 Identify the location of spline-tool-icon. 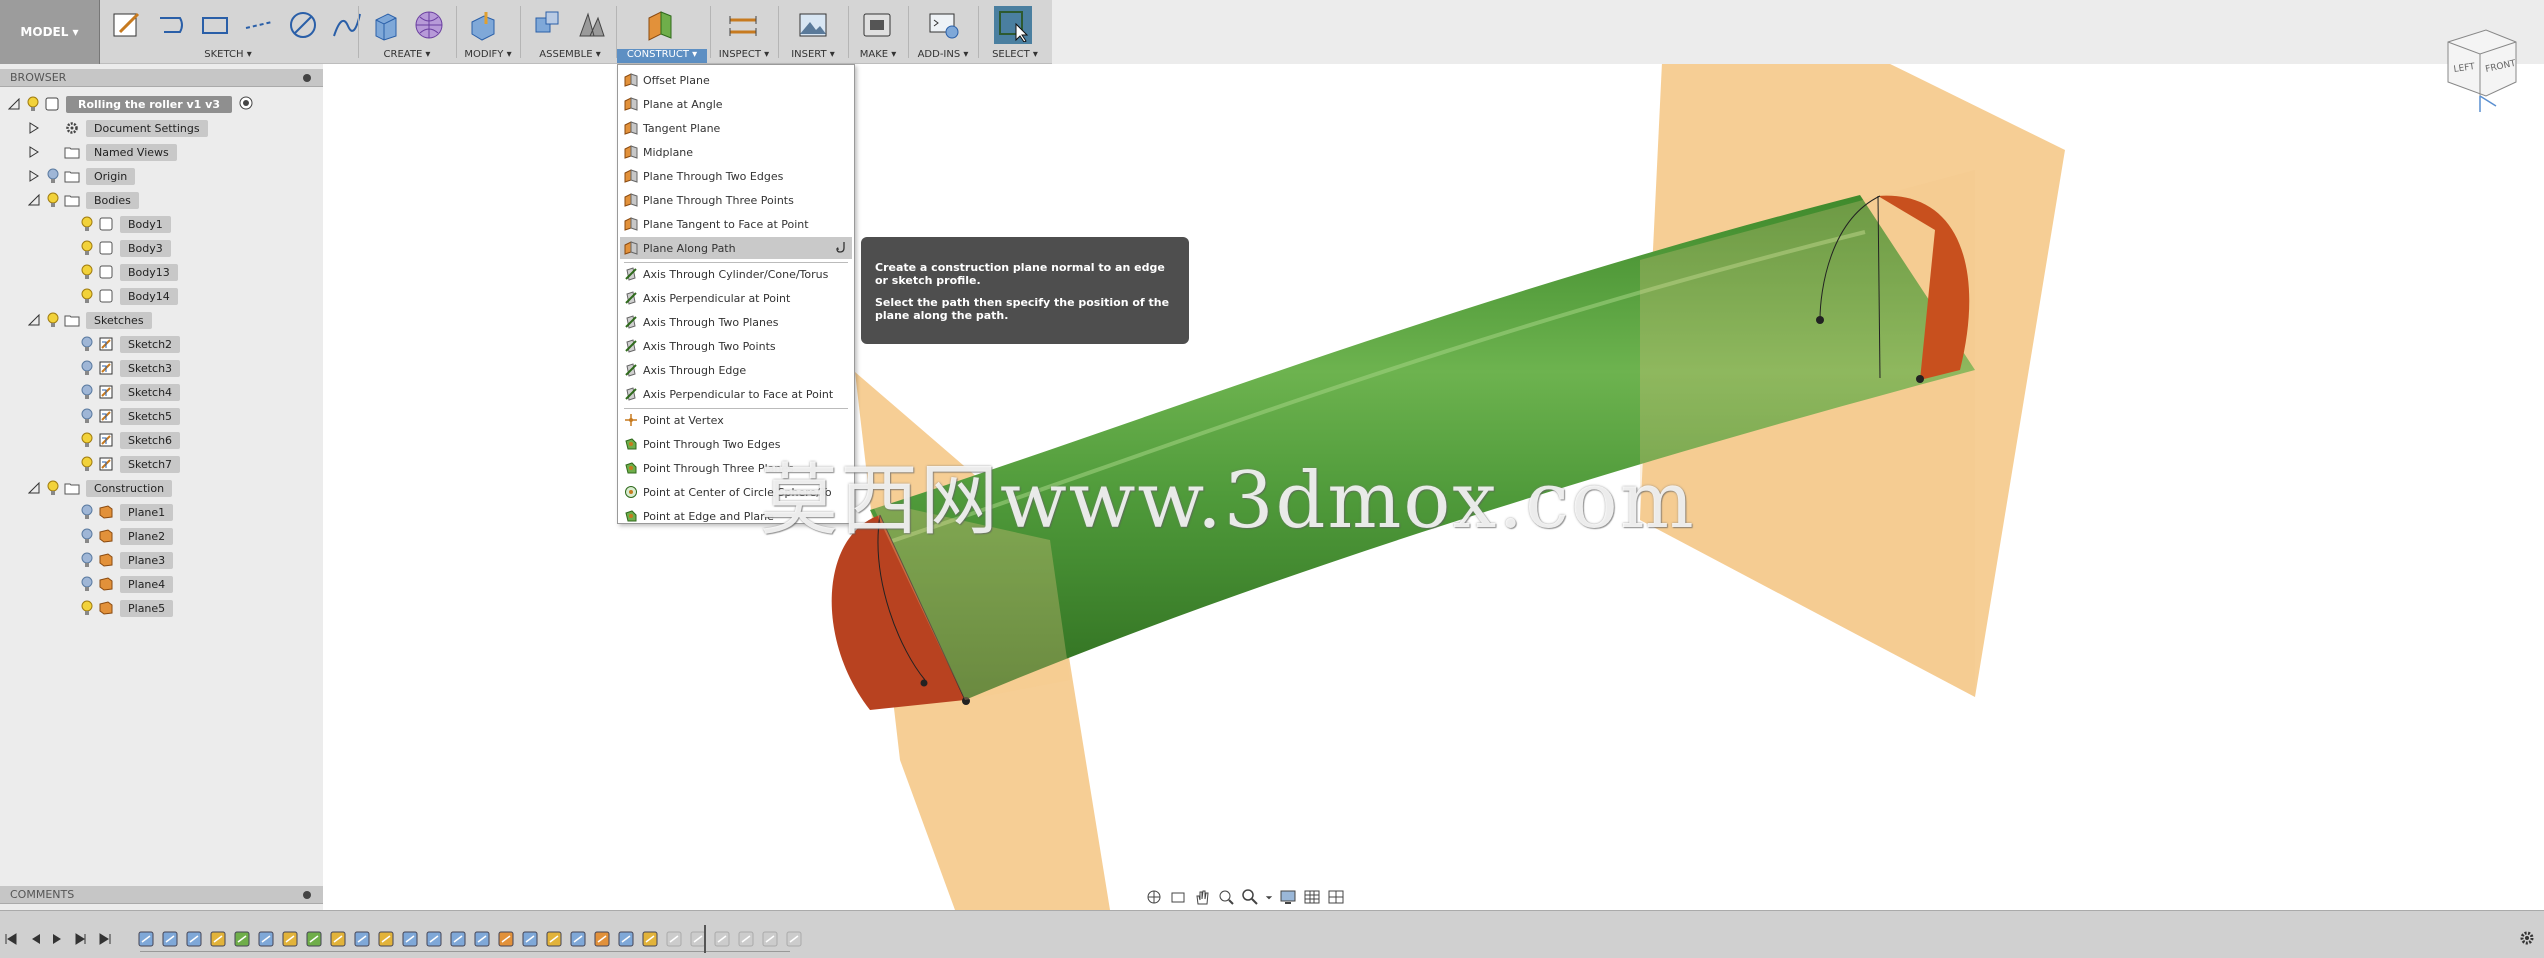
(347, 25).